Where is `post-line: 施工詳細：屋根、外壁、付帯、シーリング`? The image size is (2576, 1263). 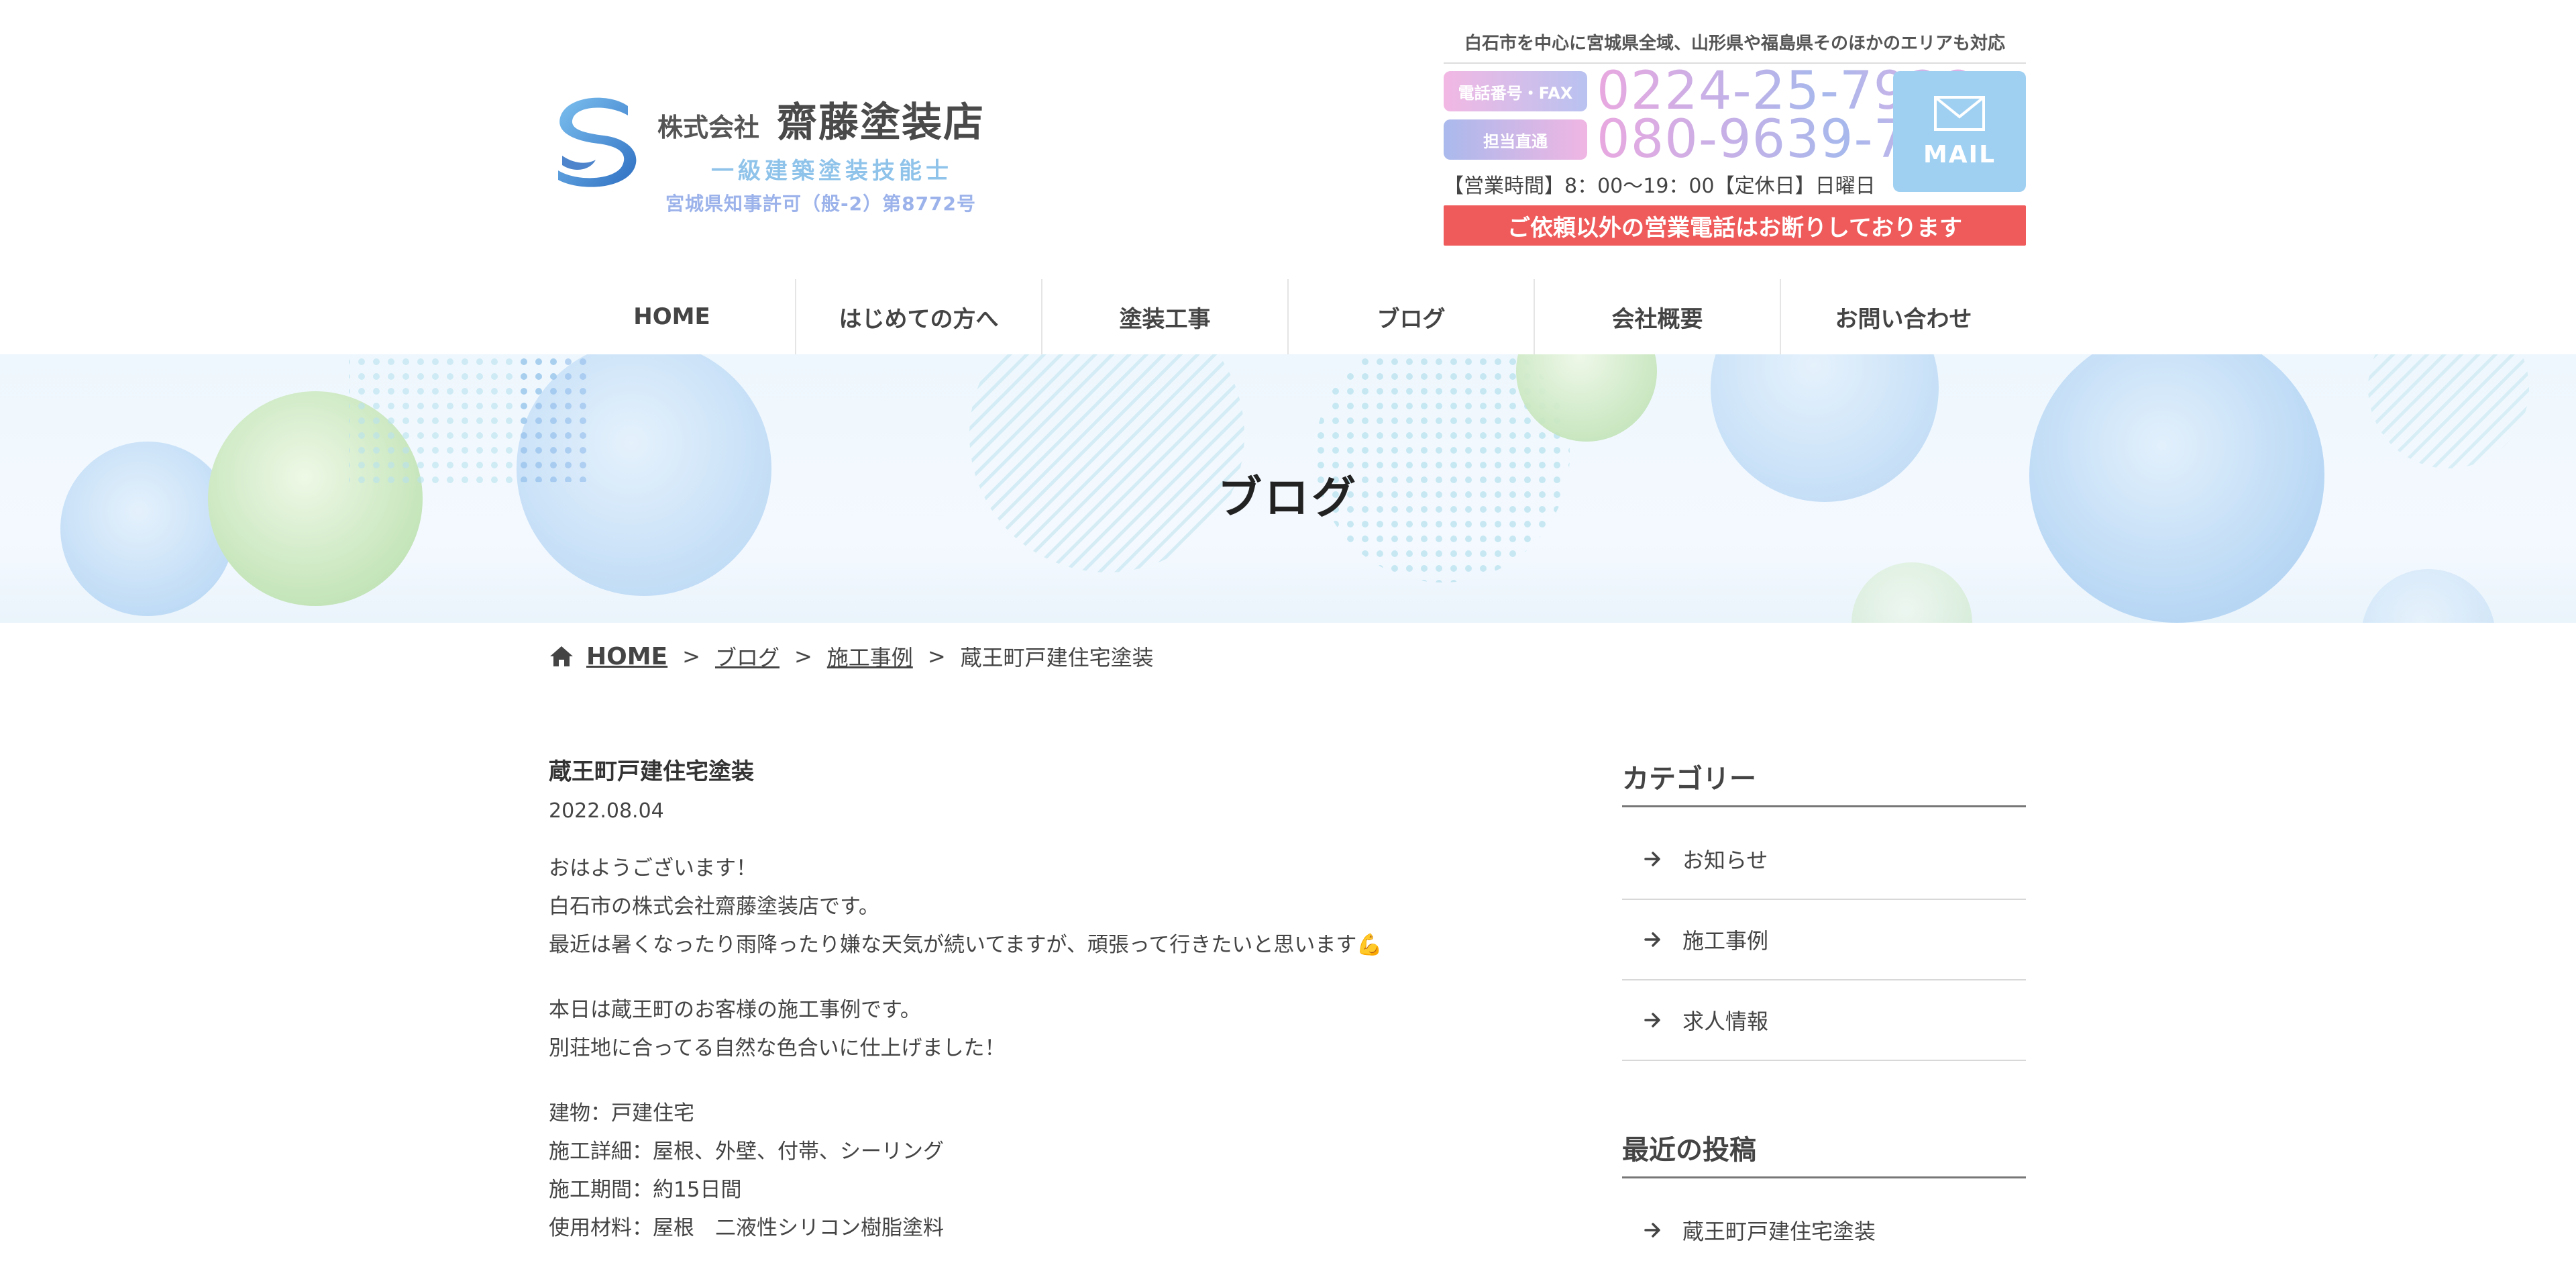 post-line: 施工詳細：屋根、外壁、付帯、シーリング is located at coordinates (746, 1152).